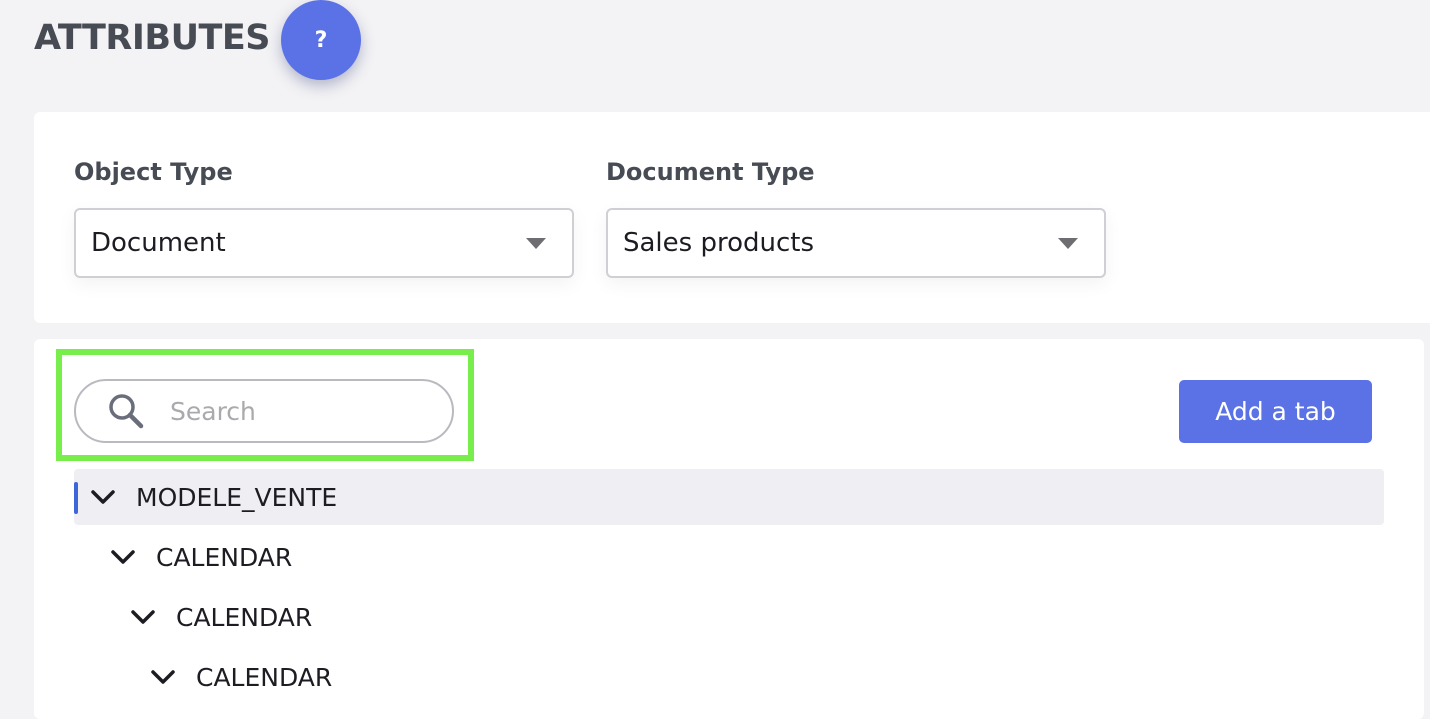 The height and width of the screenshot is (719, 1430). Describe the element at coordinates (324, 243) in the screenshot. I see `object-type-select: Document` at that location.